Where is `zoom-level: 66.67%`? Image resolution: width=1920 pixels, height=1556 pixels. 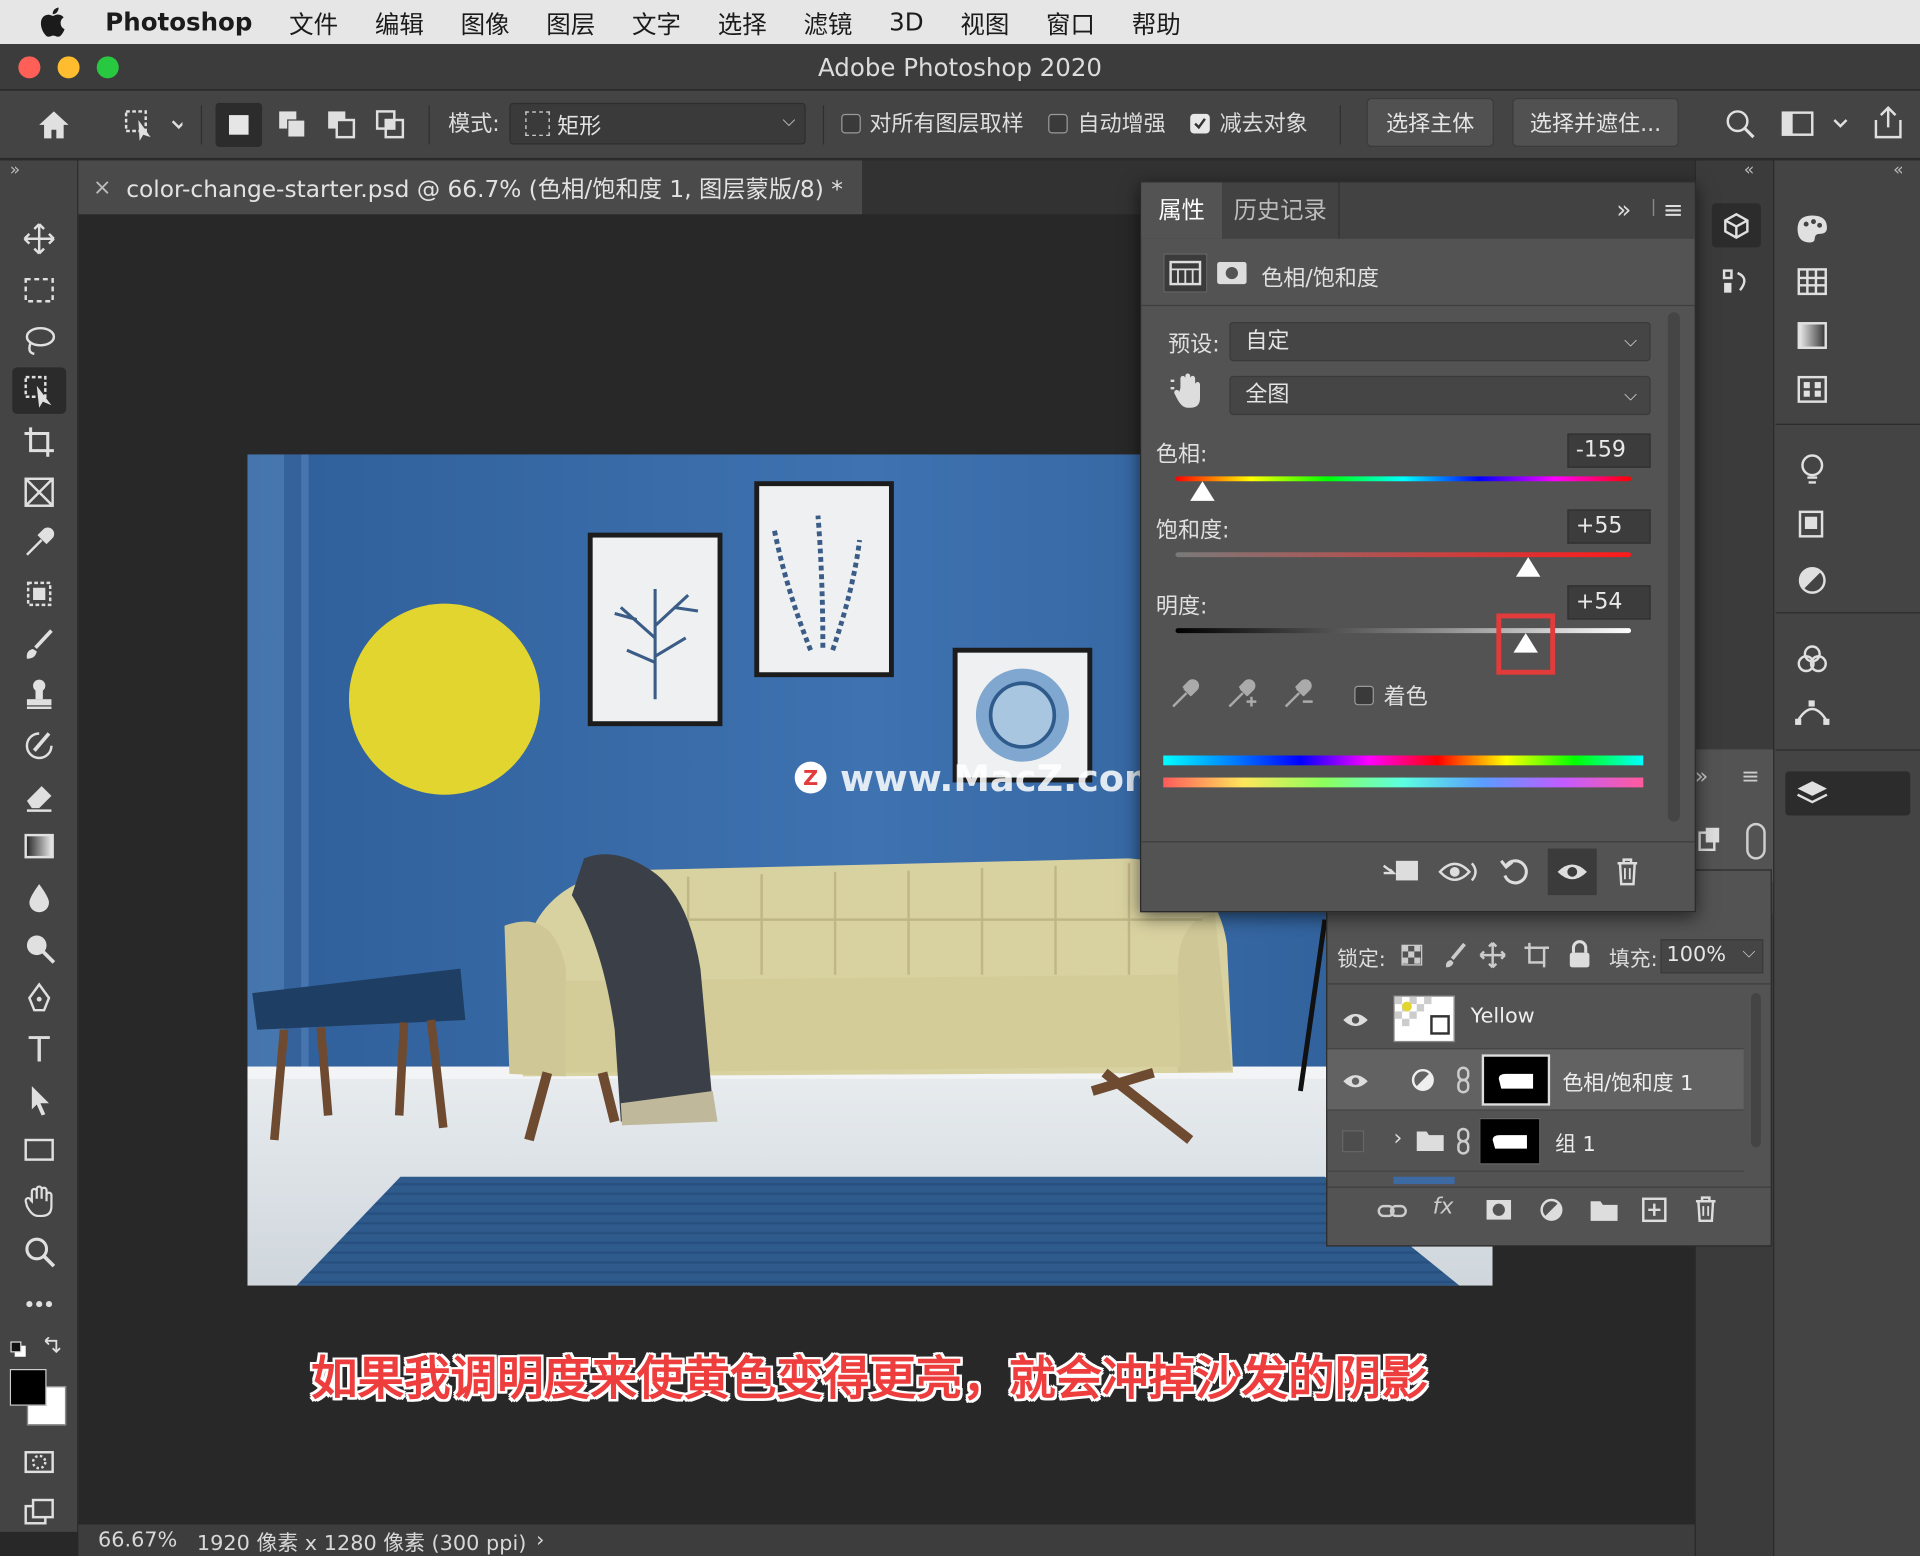
zoom-level: 66.67% is located at coordinates (137, 1540).